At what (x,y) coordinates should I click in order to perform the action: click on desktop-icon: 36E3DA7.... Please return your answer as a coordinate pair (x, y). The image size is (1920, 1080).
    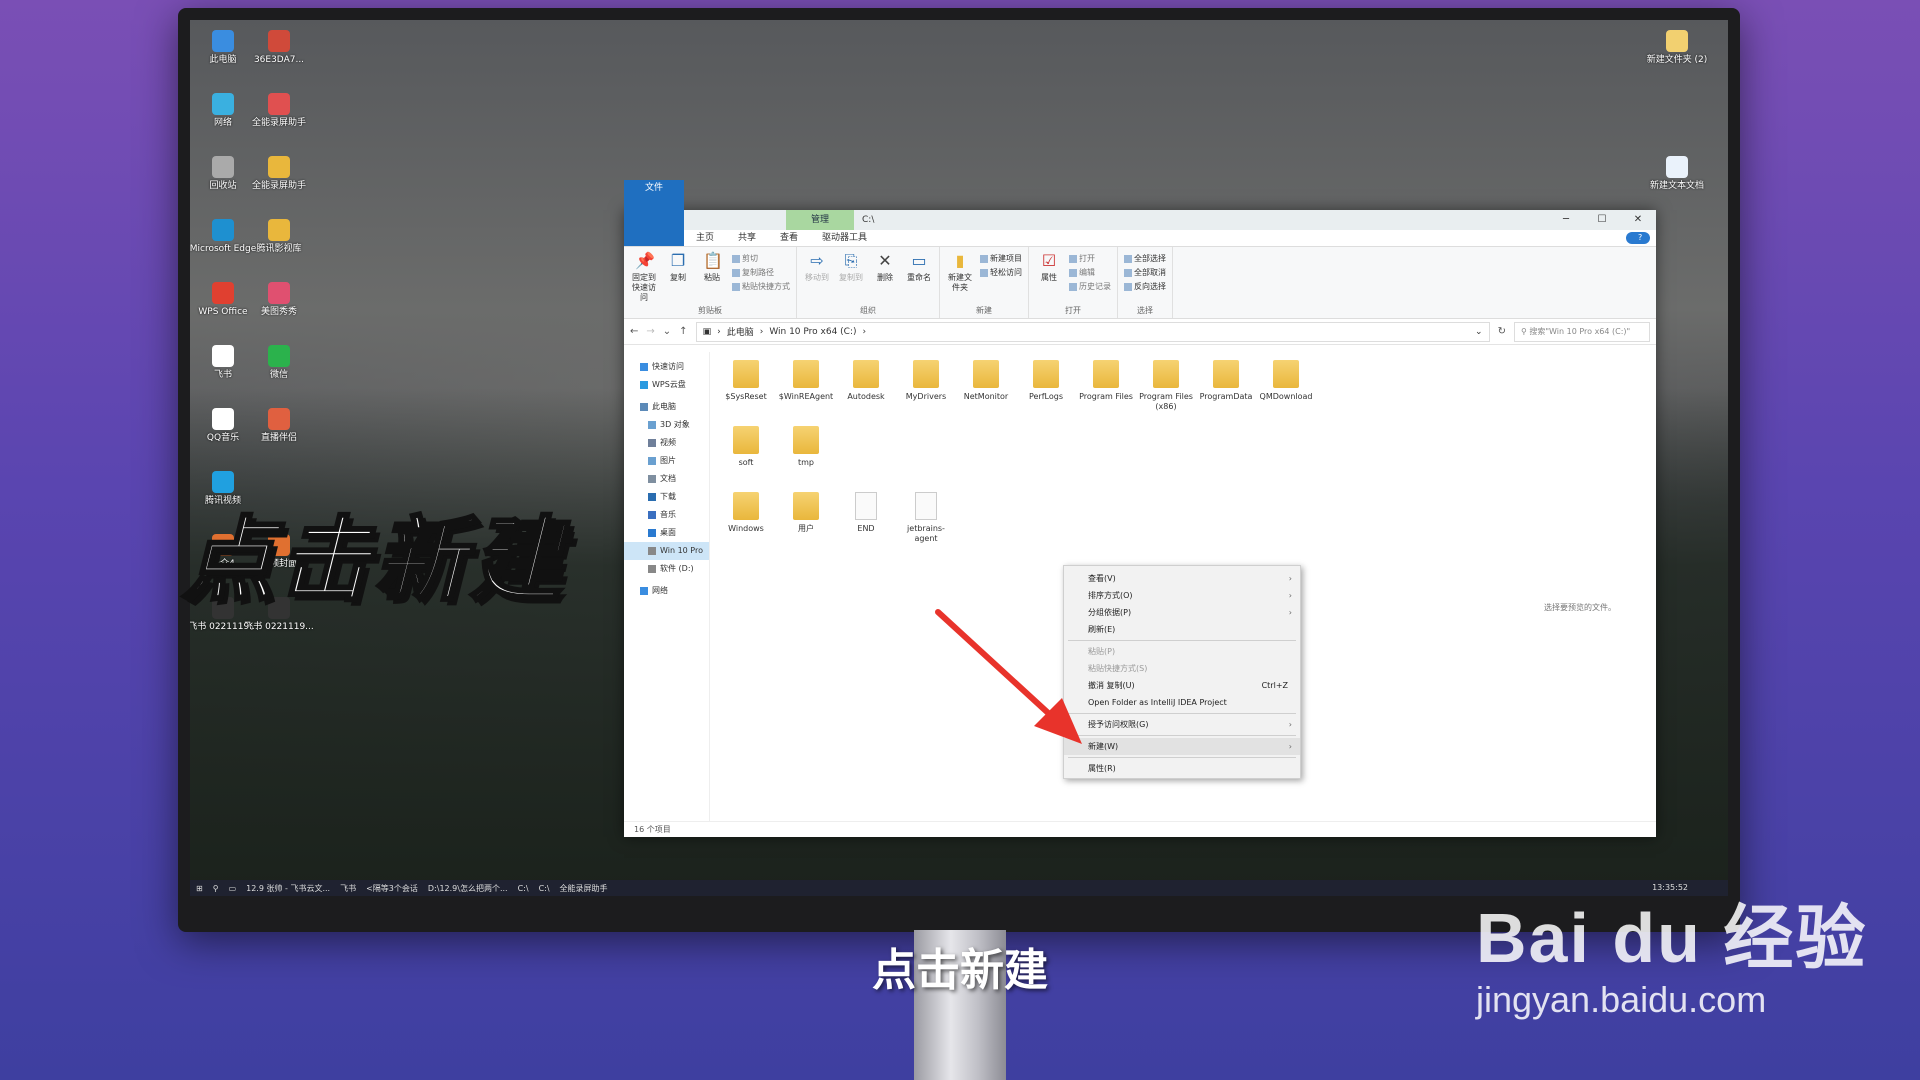
    Looking at the image, I should click on (279, 48).